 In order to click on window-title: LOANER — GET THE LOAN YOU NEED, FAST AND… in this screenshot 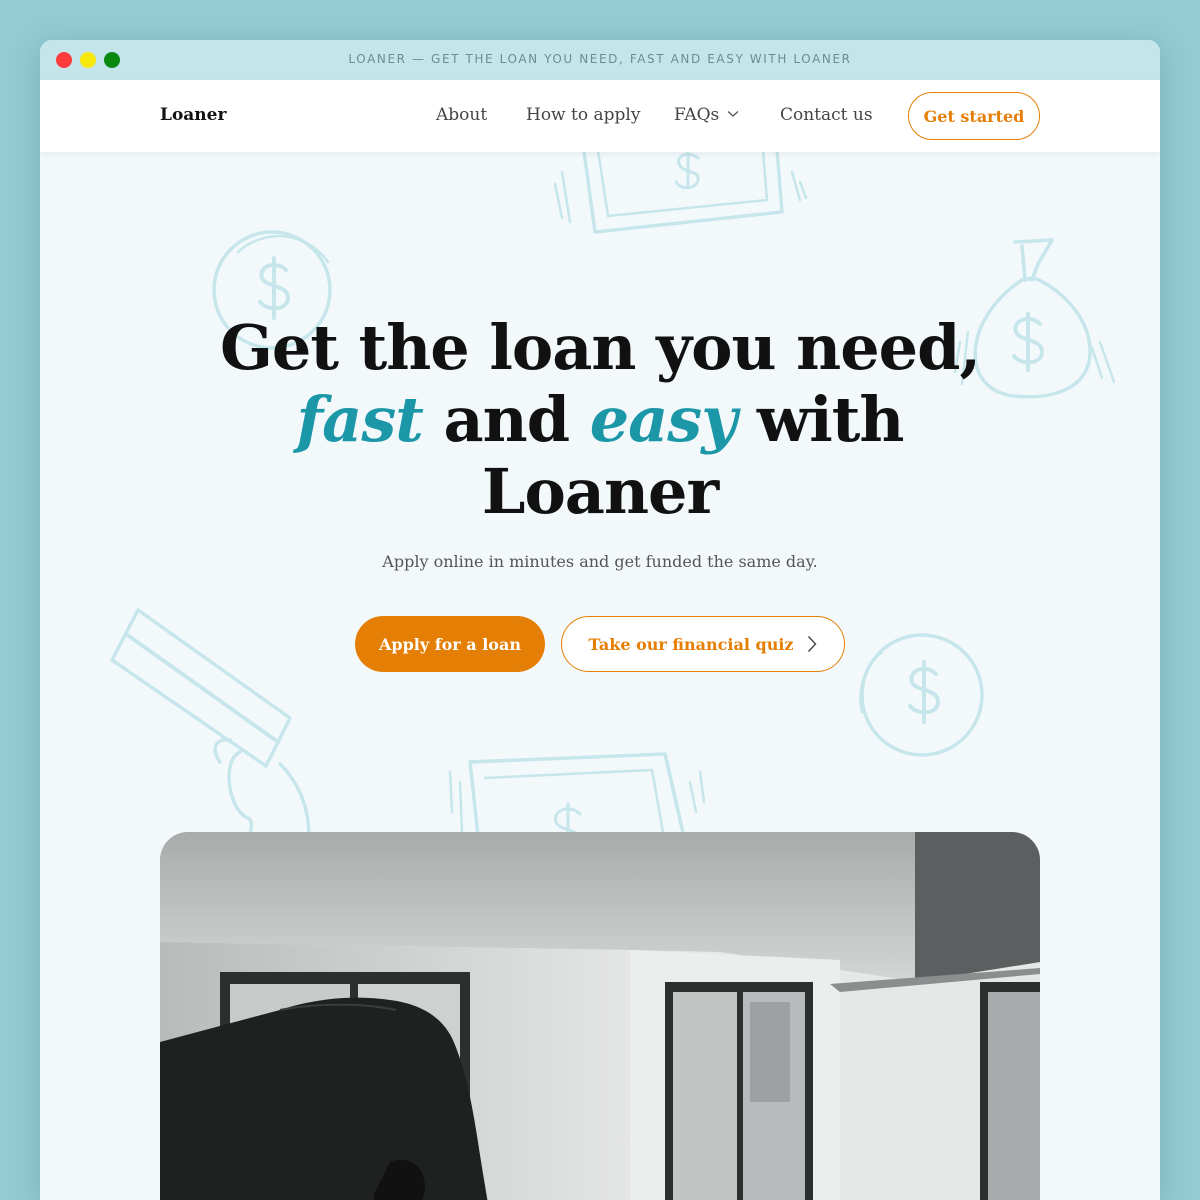, I will do `click(600, 59)`.